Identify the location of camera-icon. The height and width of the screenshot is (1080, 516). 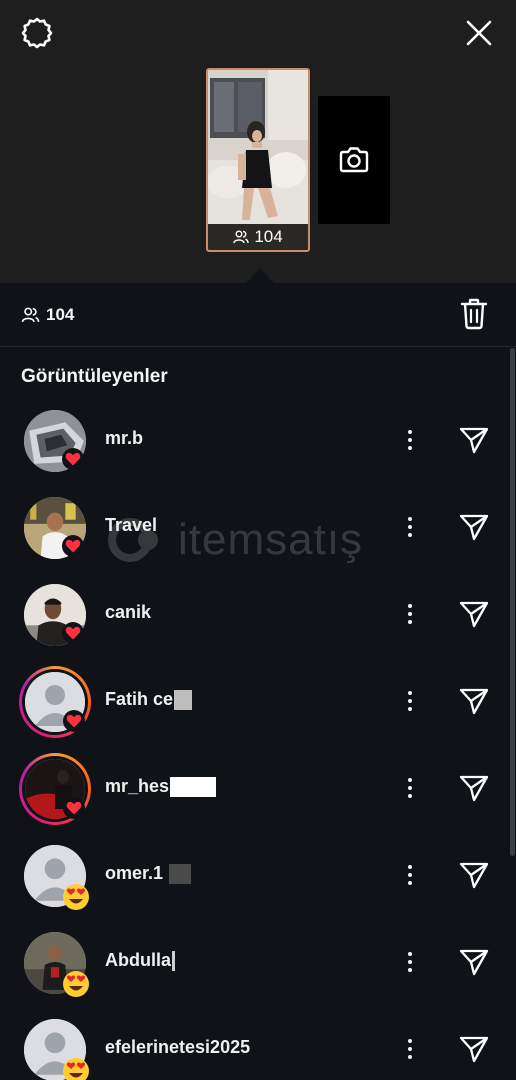
(354, 160).